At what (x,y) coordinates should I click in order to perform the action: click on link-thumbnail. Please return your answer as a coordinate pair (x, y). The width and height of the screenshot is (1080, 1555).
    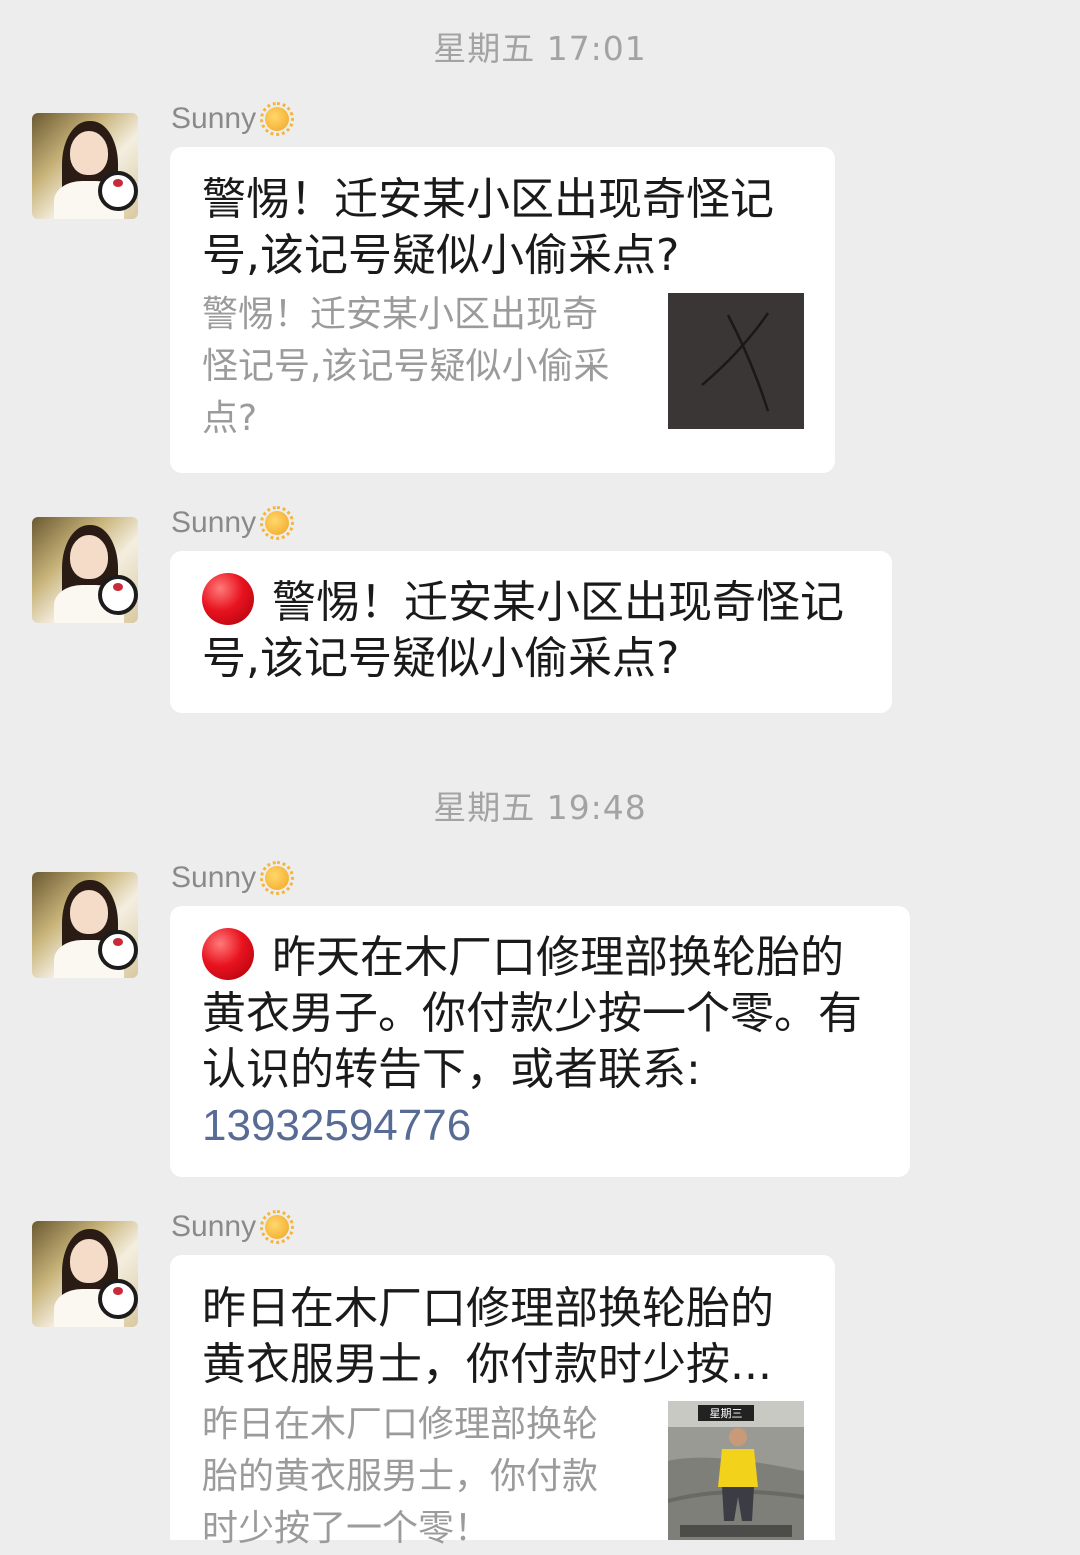
    Looking at the image, I should click on (736, 361).